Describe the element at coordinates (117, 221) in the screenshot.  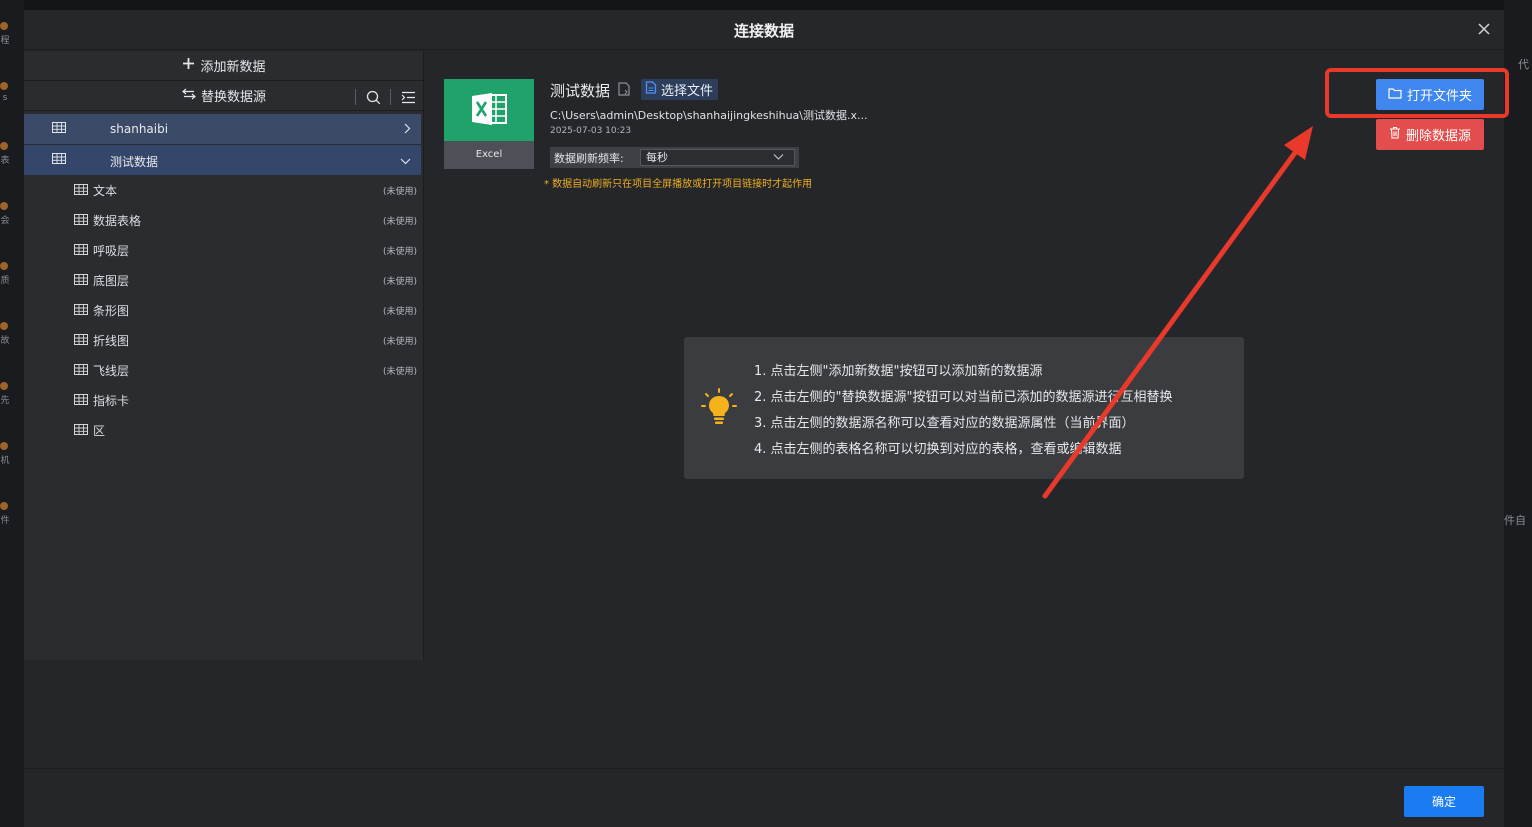
I see `table-name: 数据表格` at that location.